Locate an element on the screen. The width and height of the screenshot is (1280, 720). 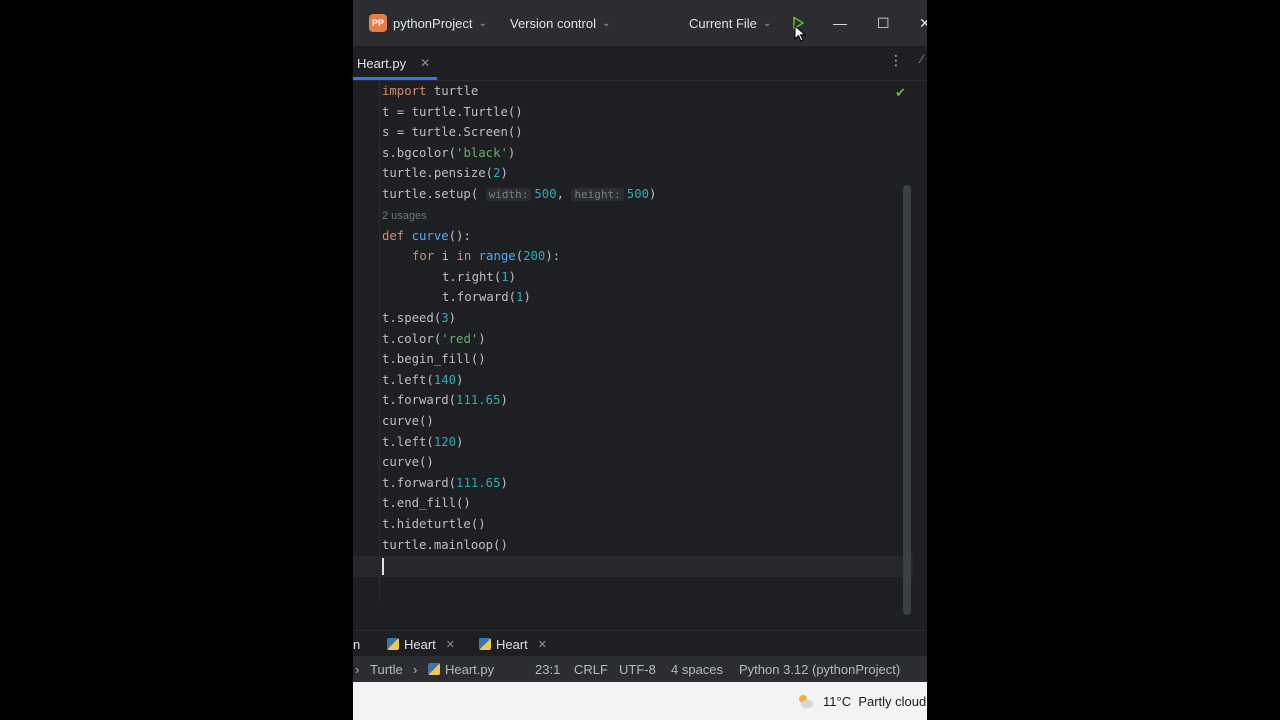
tab-label: Heart.py is located at coordinates (382, 63).